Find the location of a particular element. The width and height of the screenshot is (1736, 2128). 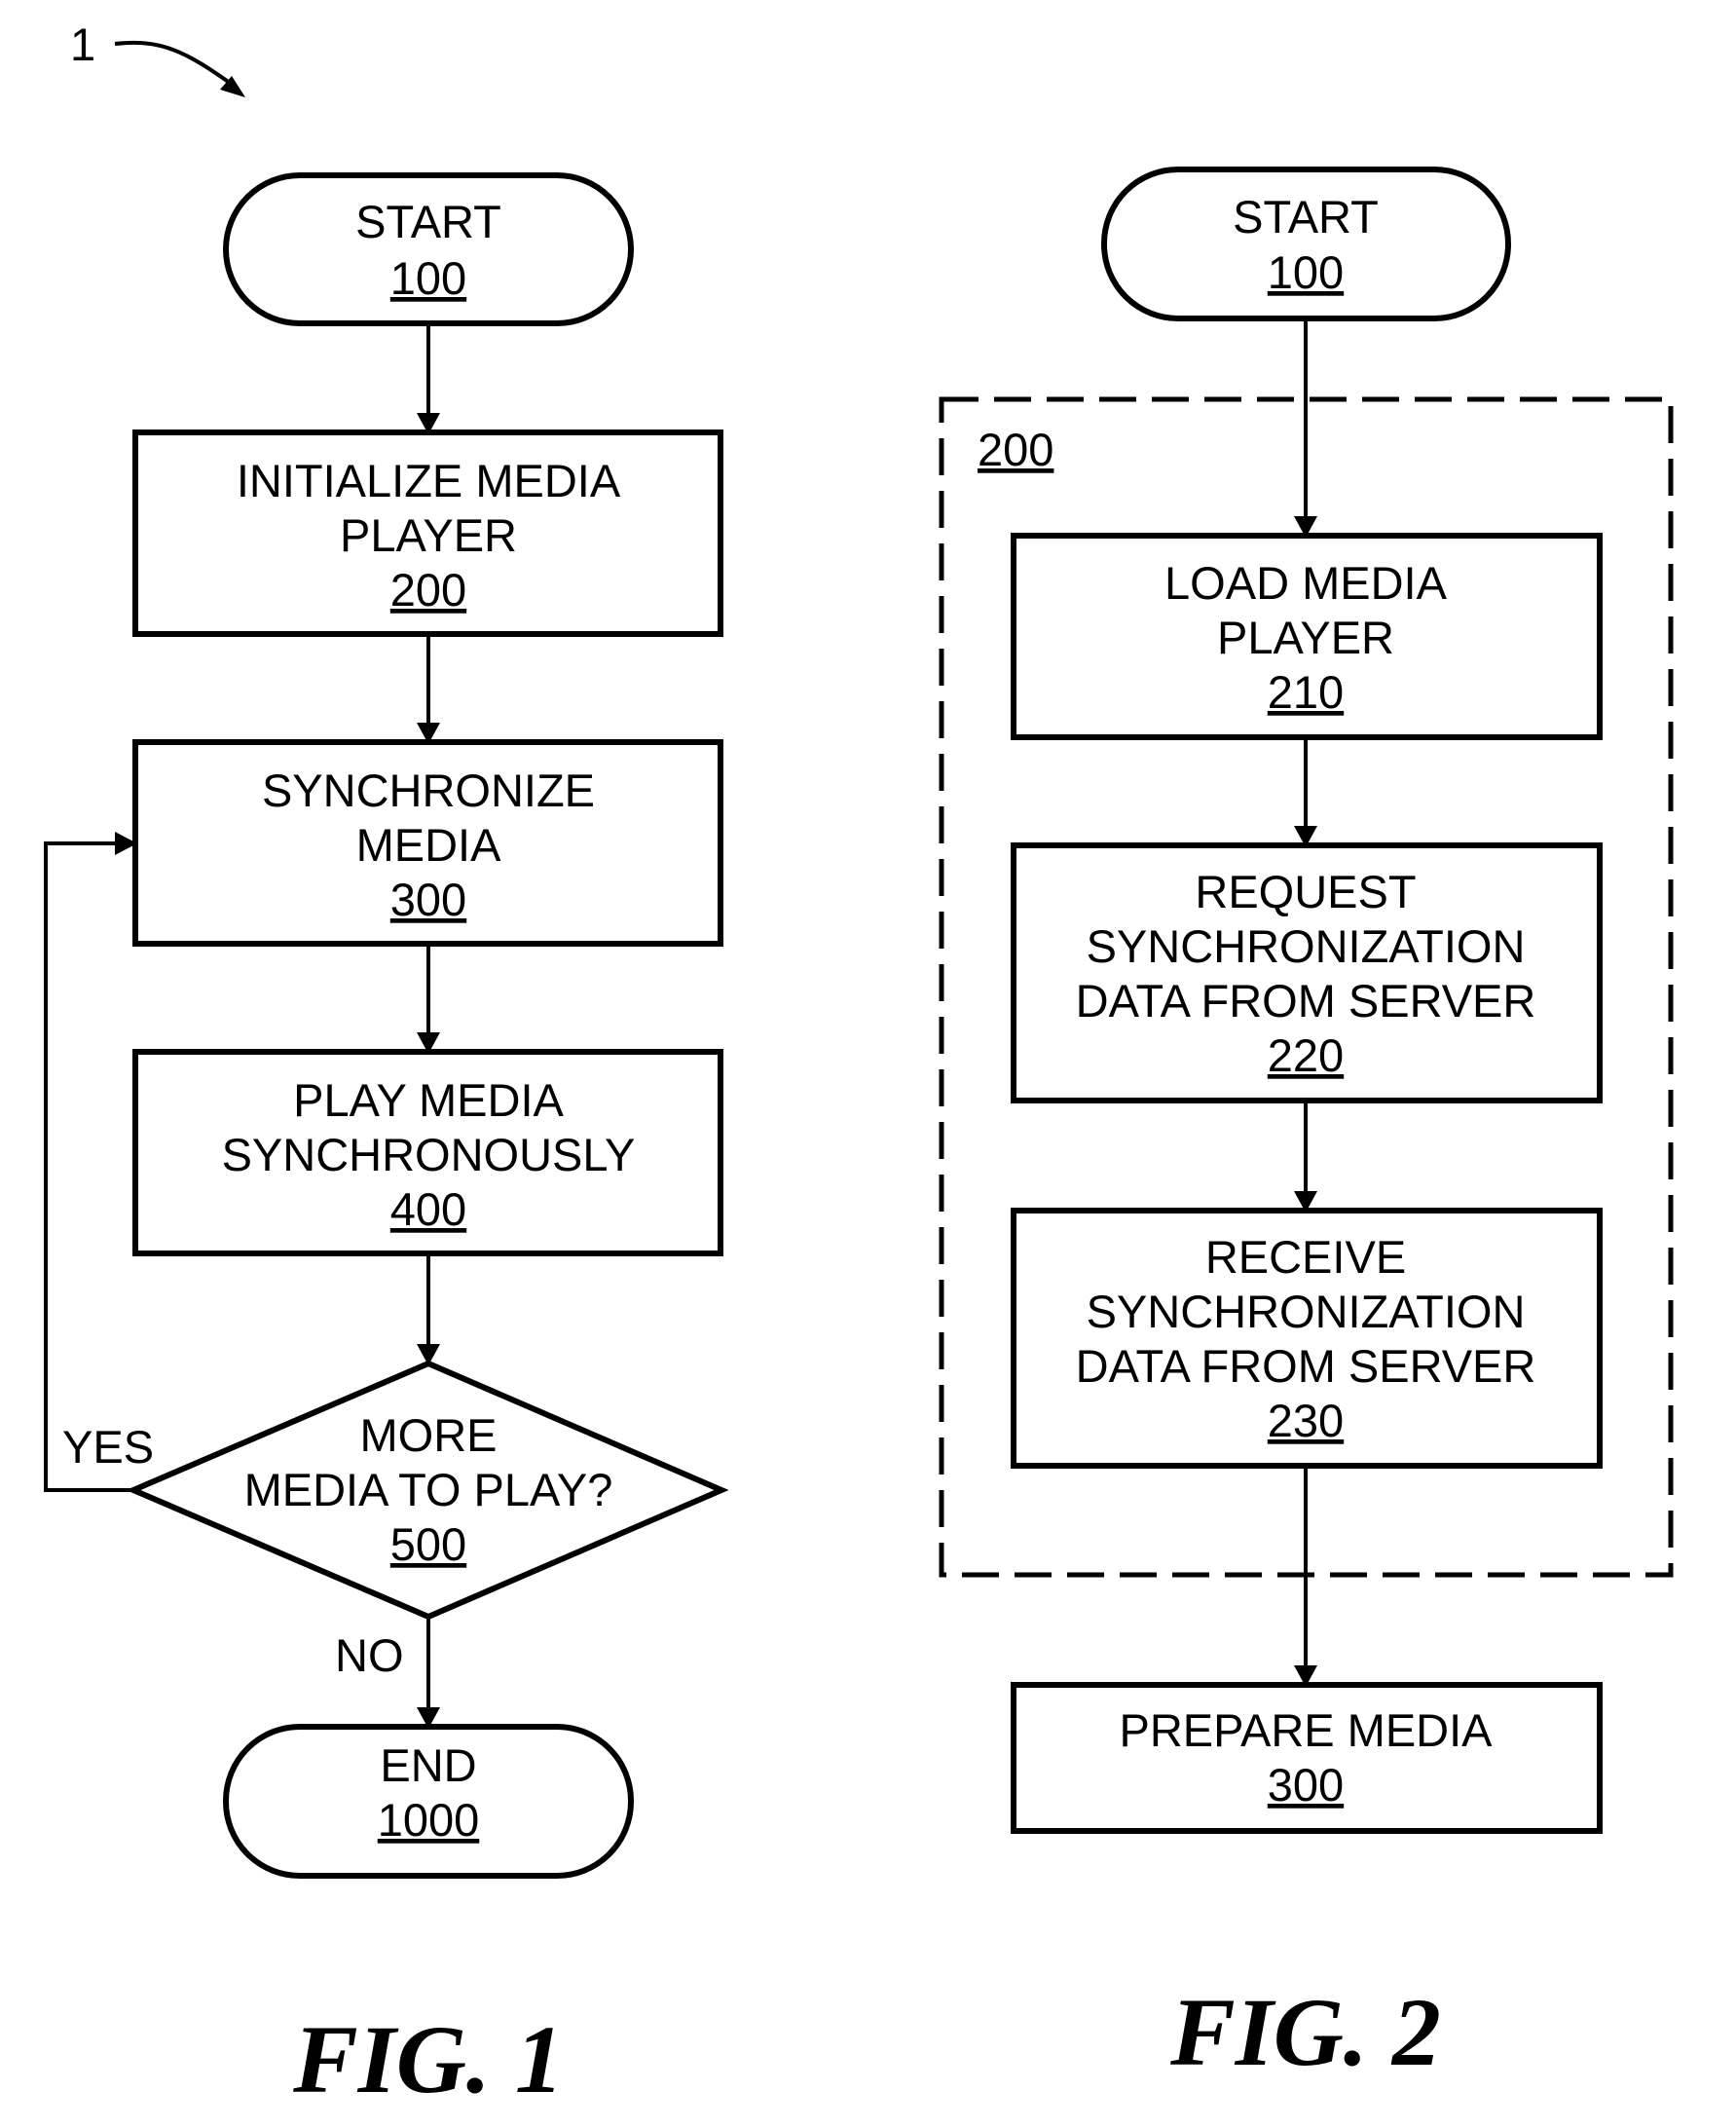

fig2-node-load: LOAD MEDIA PLAYER 210 is located at coordinates (1307, 636).